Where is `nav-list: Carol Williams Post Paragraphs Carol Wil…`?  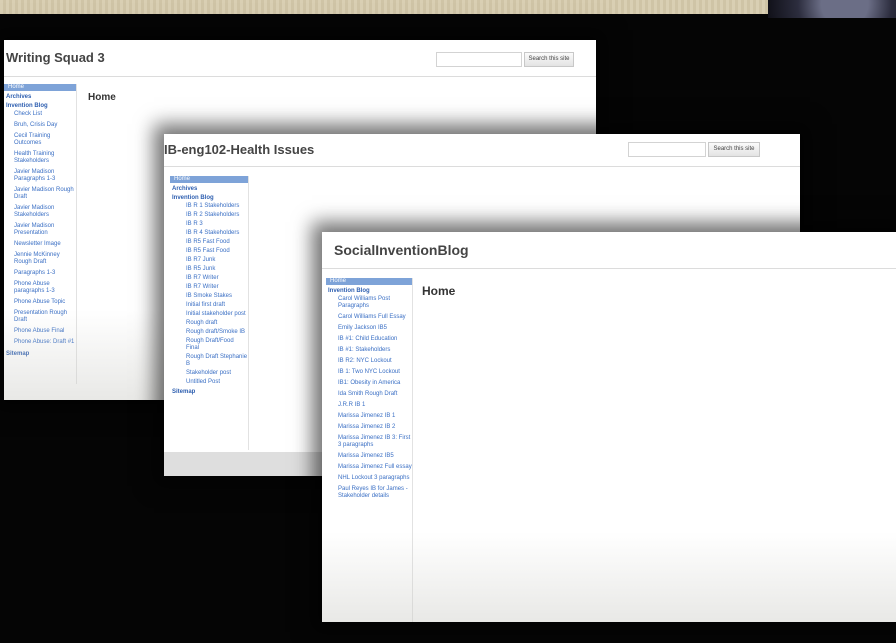 nav-list: Carol Williams Post Paragraphs Carol Wil… is located at coordinates (369, 400).